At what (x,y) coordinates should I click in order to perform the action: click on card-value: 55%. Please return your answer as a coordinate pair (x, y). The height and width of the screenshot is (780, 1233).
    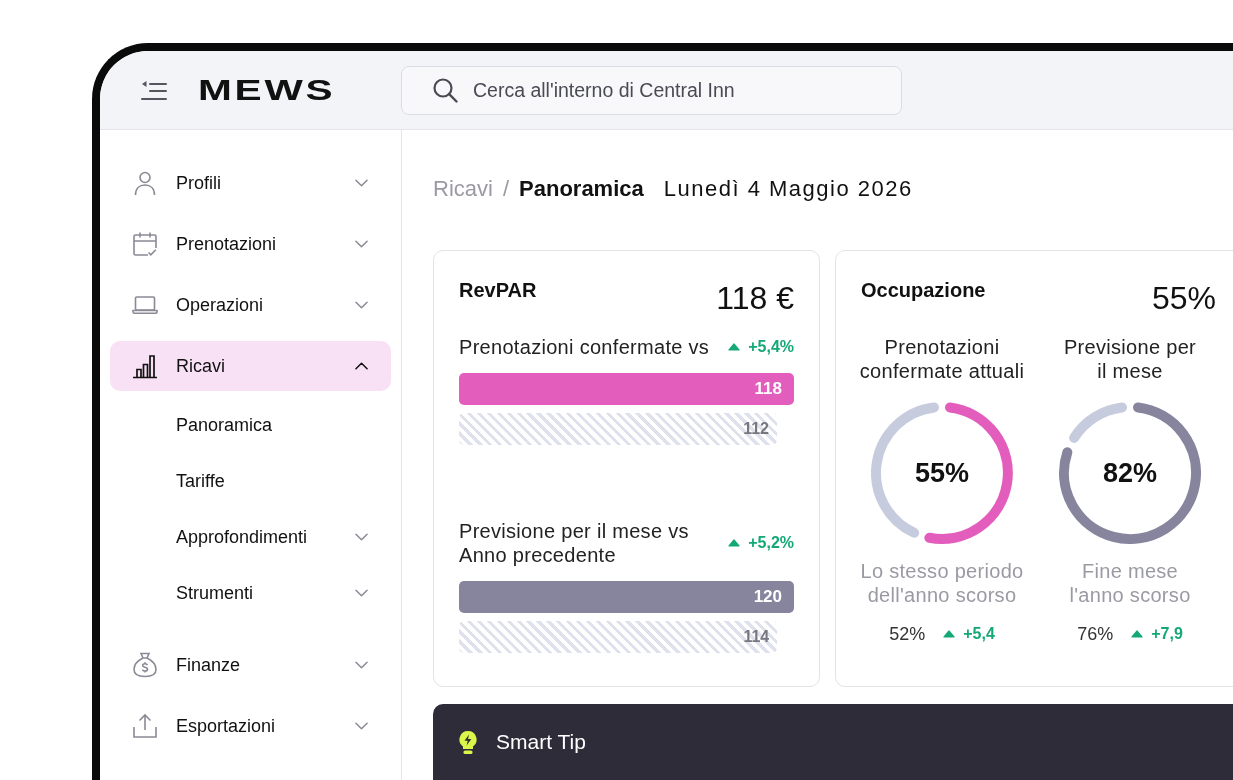
    Looking at the image, I should click on (1183, 298).